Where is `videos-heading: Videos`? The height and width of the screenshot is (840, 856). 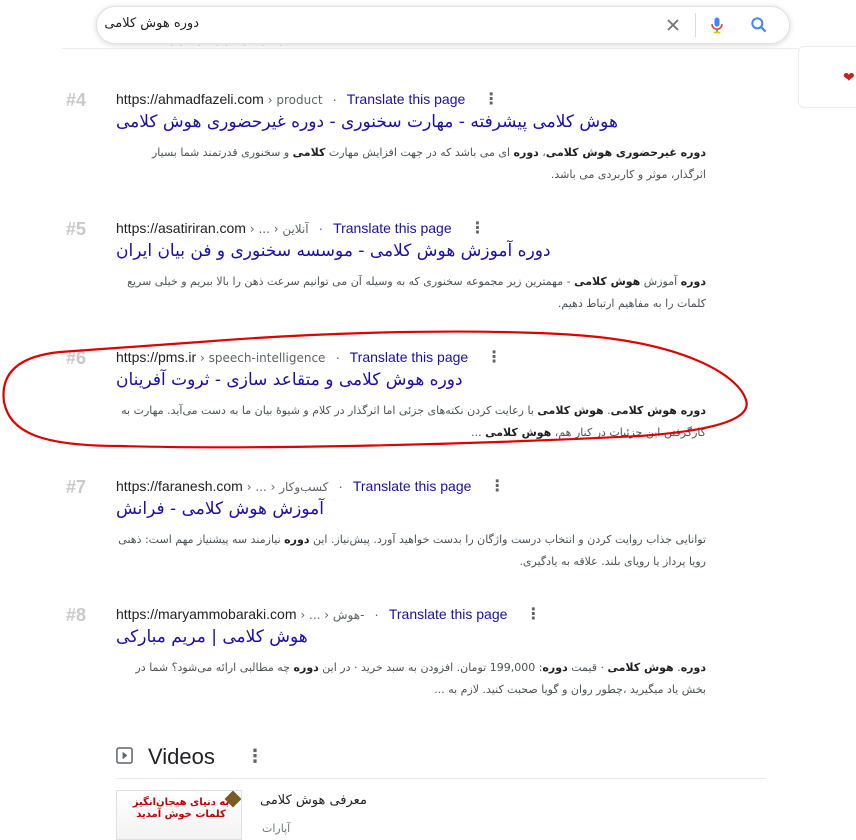 videos-heading: Videos is located at coordinates (181, 756).